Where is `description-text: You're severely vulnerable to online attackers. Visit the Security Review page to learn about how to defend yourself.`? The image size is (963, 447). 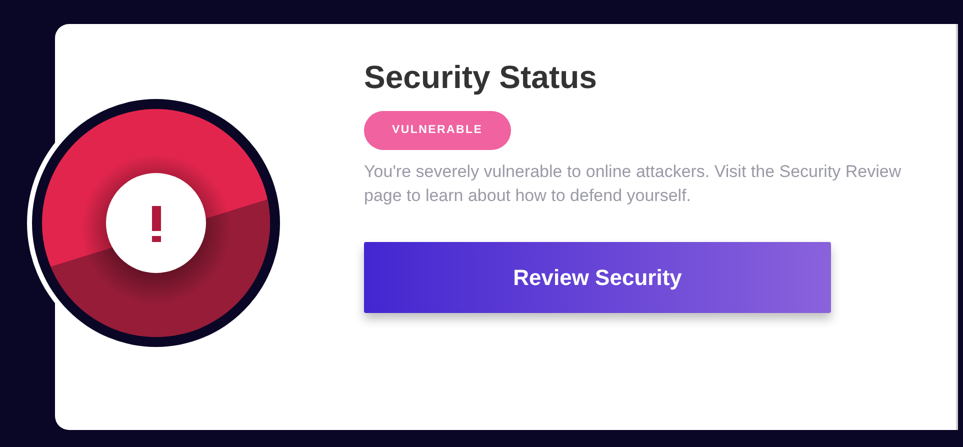 description-text: You're severely vulnerable to online attackers. Visit the Security Review page to learn about how to defend yourself. is located at coordinates (633, 184).